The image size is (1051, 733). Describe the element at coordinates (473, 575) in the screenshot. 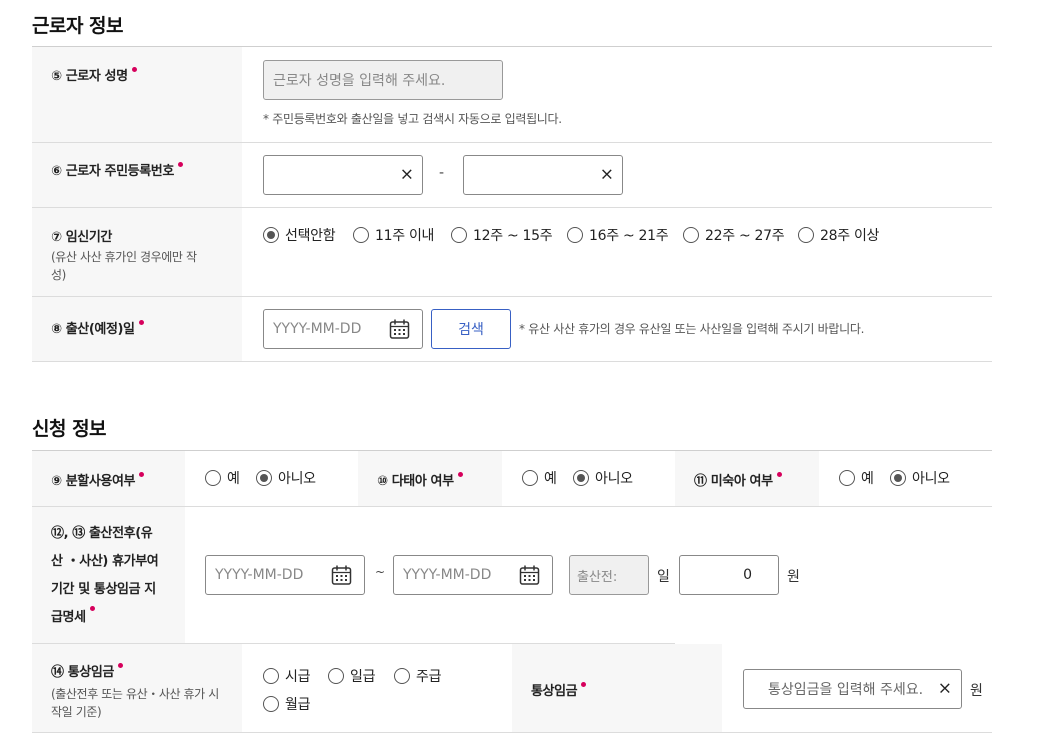

I see `leave-end-date-input: YYYY-MM-DD` at that location.